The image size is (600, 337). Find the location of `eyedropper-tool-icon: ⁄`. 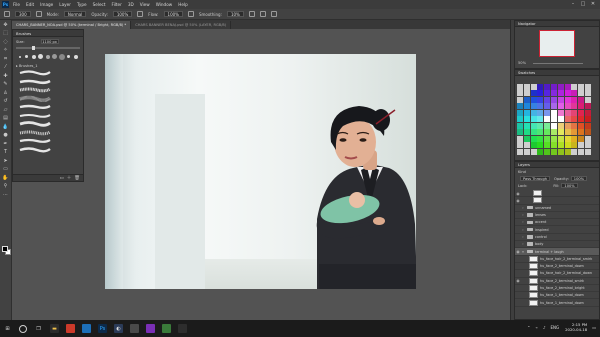

eyedropper-tool-icon: ⁄ is located at coordinates (6, 67).